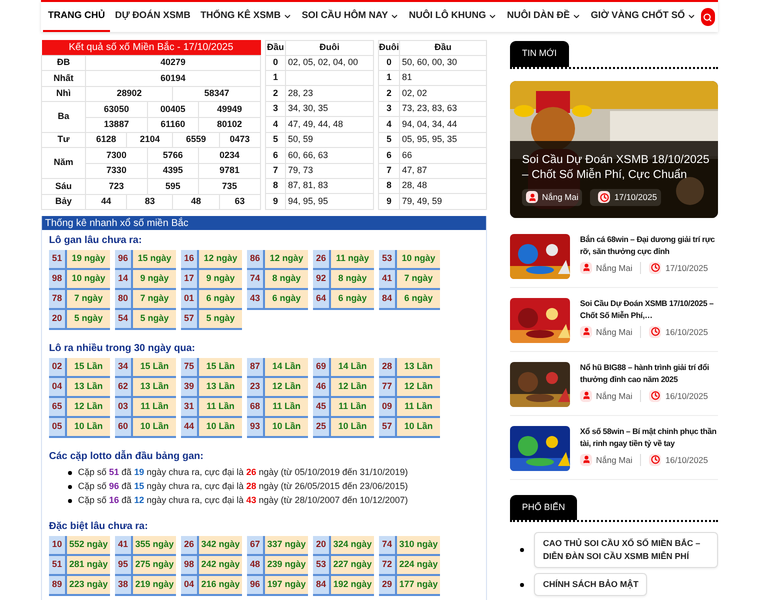  Describe the element at coordinates (229, 156) in the screenshot. I see `table-cell: 0234` at that location.